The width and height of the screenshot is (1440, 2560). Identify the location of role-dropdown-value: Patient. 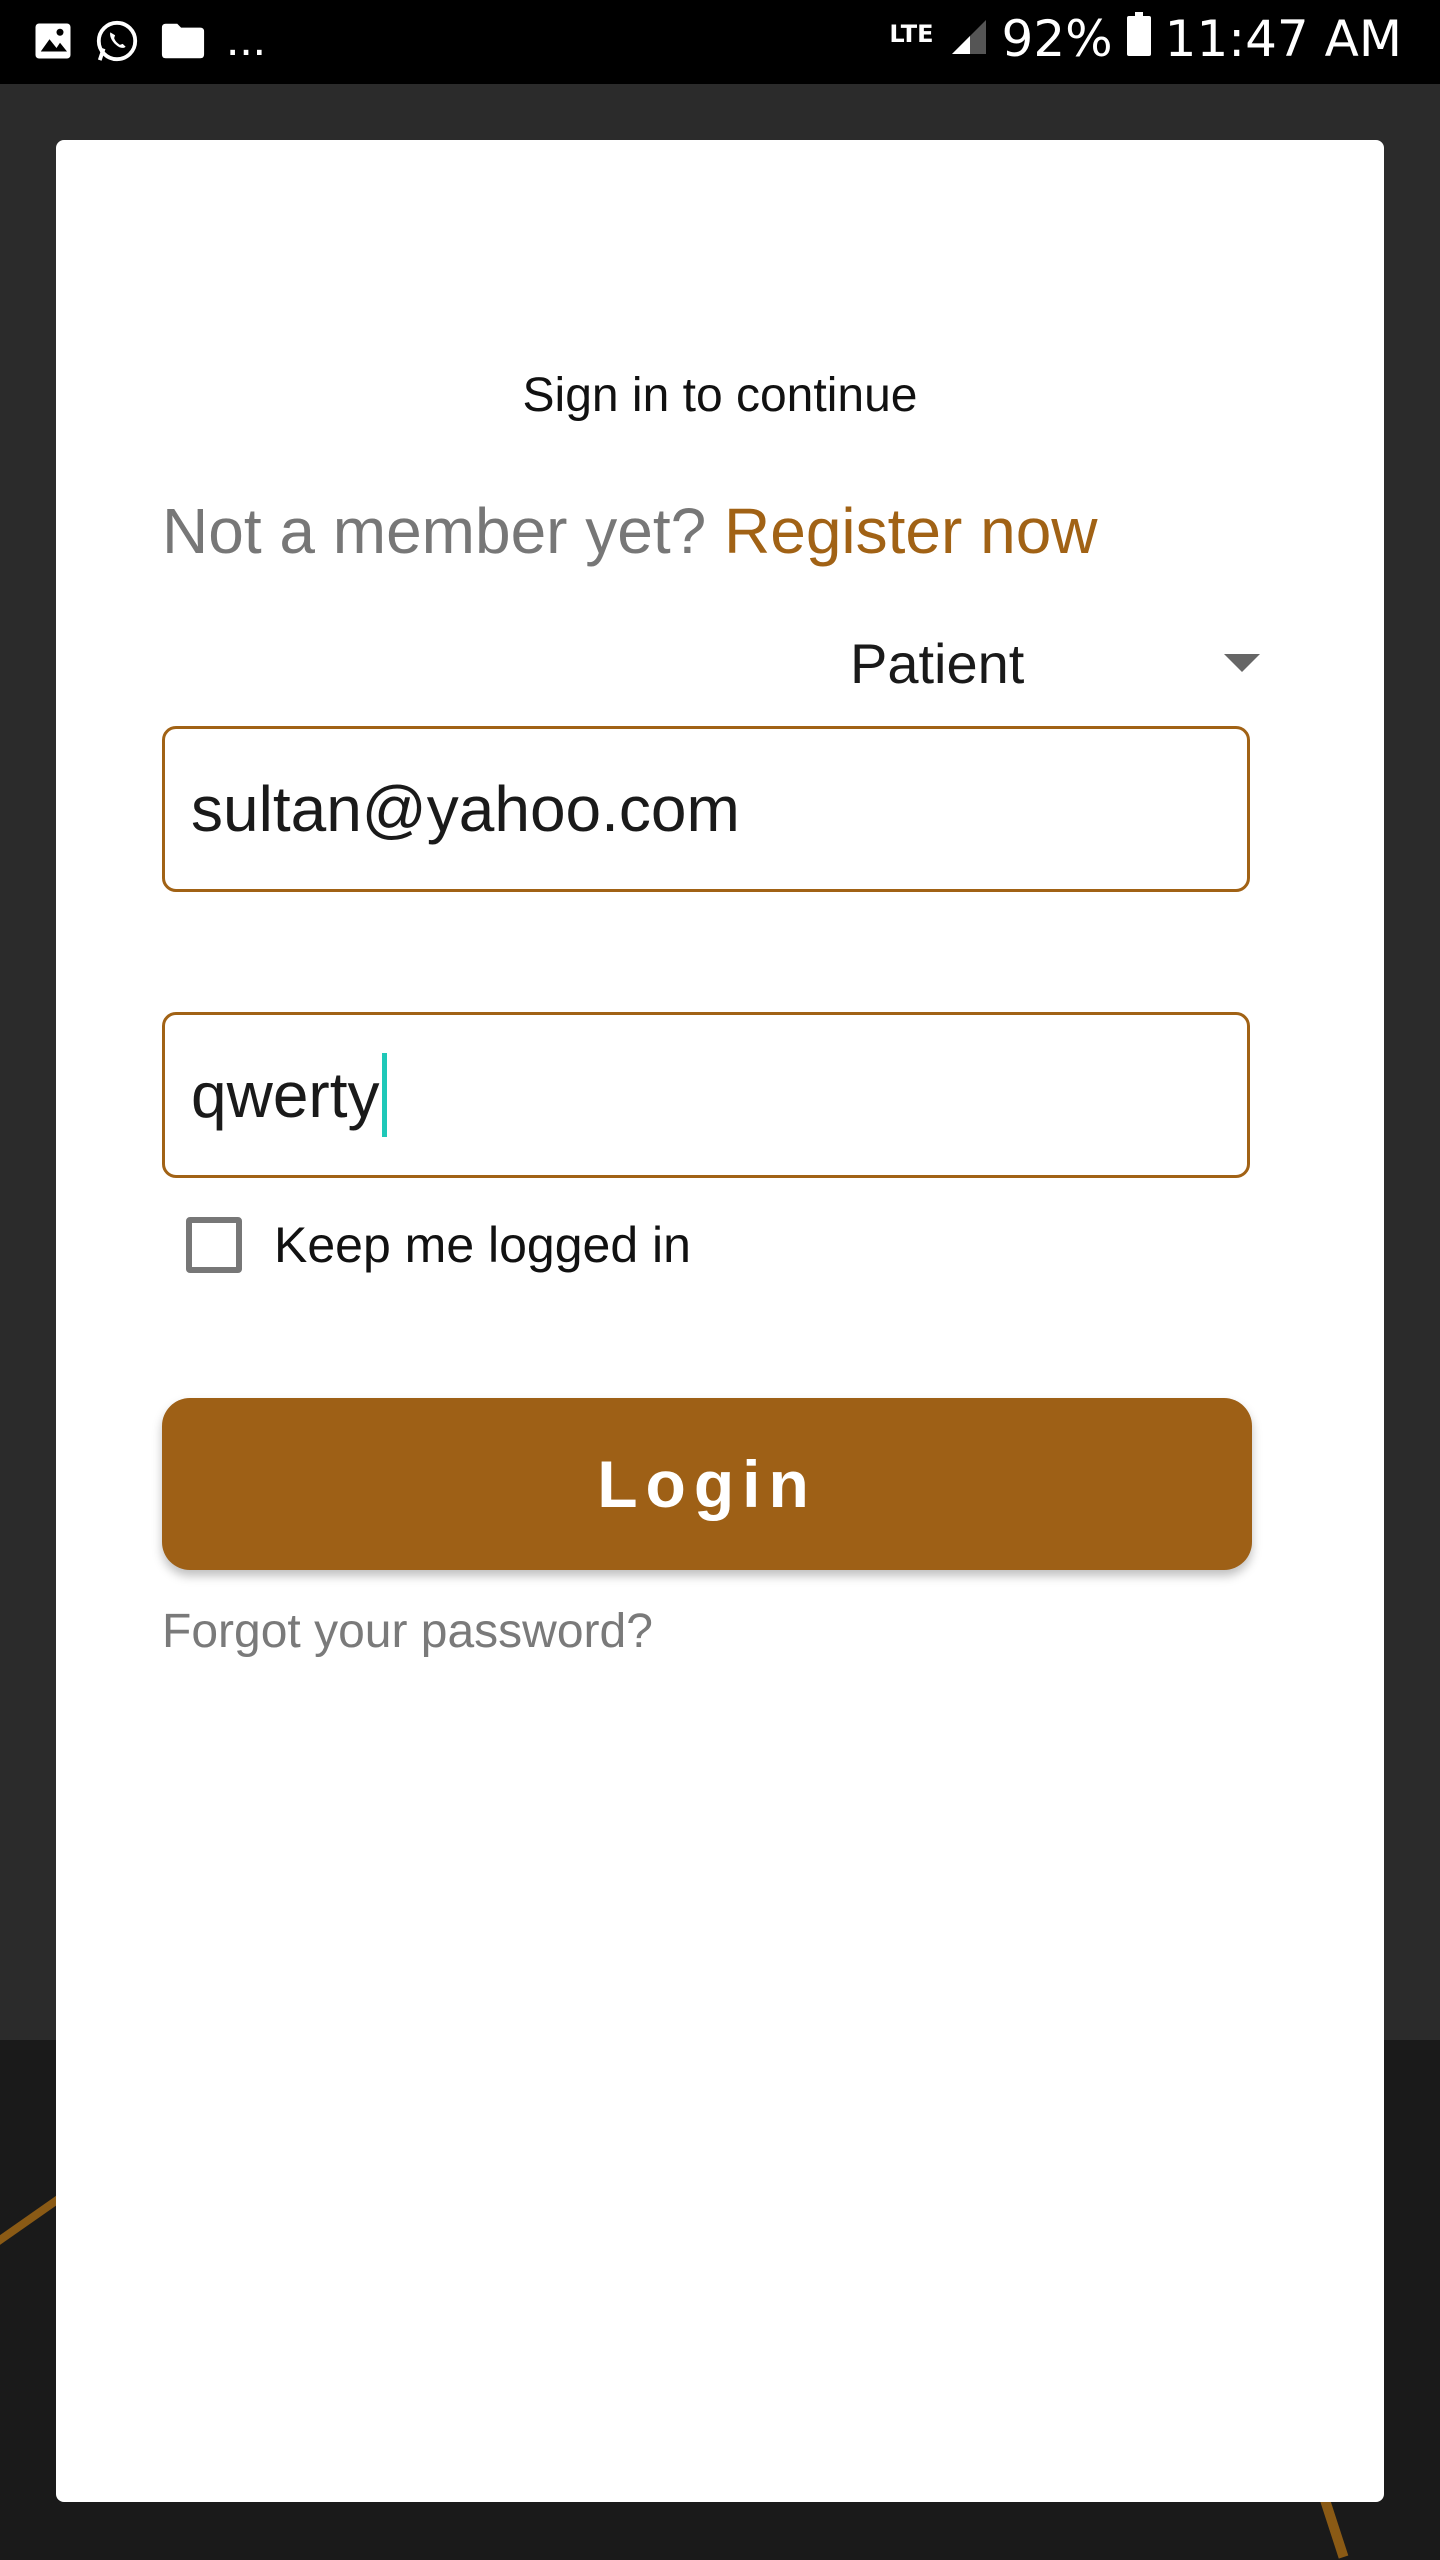
(937, 663).